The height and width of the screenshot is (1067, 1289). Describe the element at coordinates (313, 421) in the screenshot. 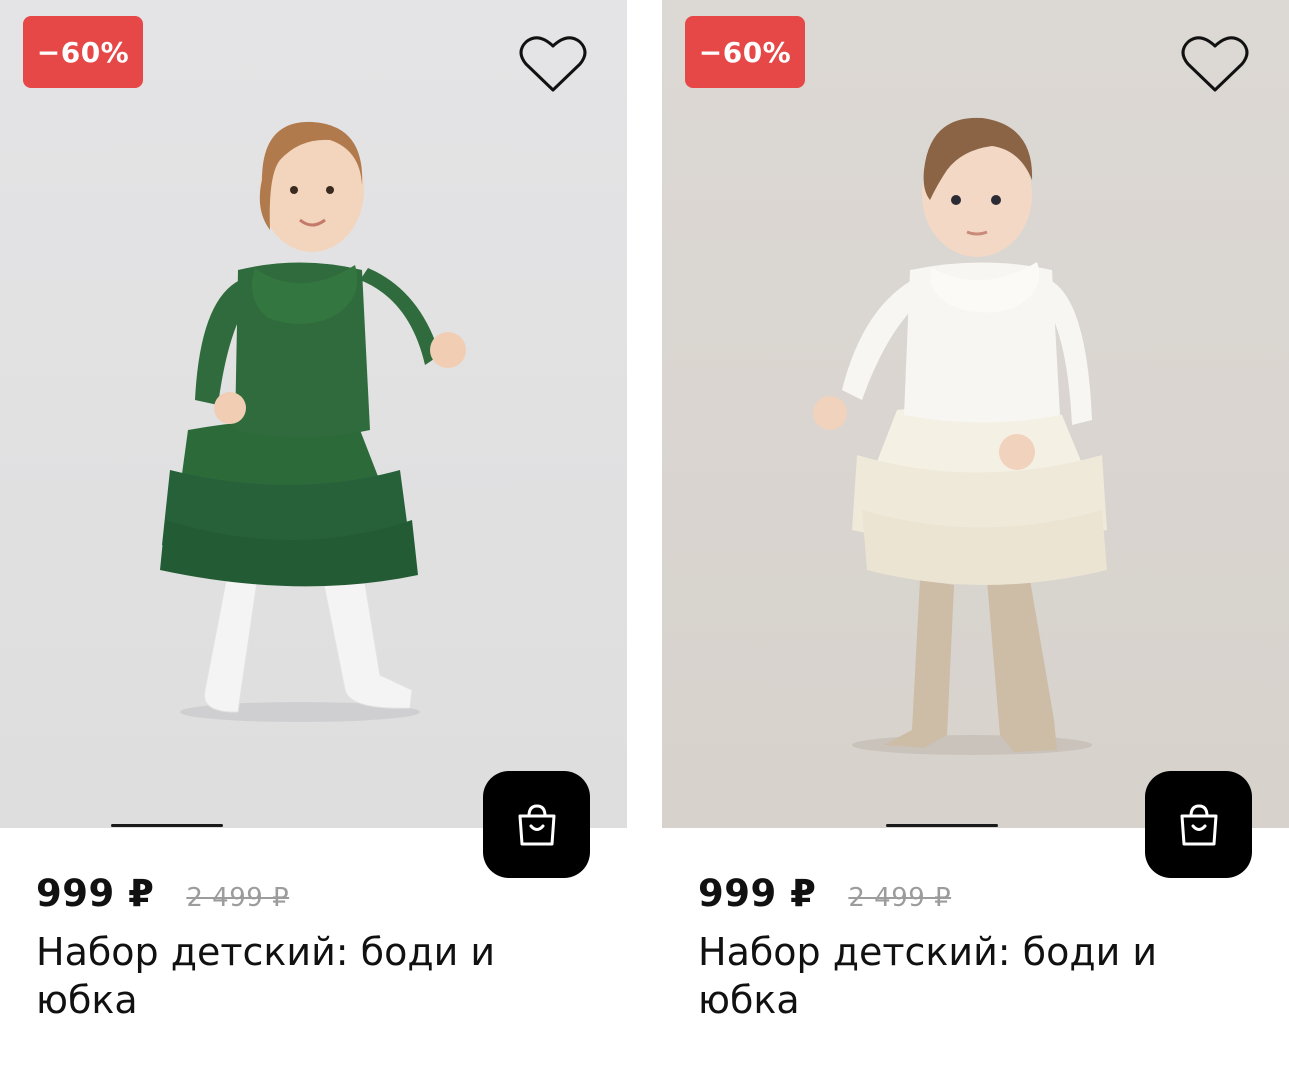

I see `child-green-outfit-illustration` at that location.